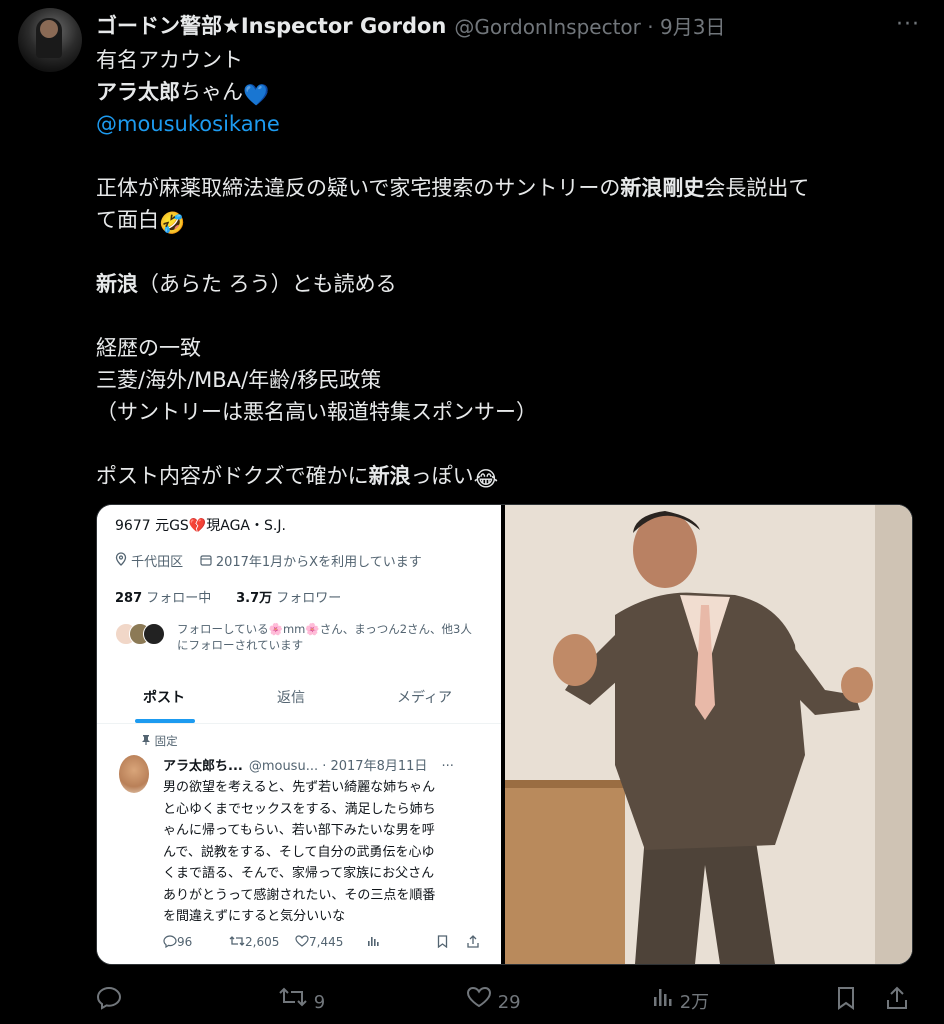 Image resolution: width=944 pixels, height=1024 pixels. Describe the element at coordinates (493, 999) in the screenshot. I see `like-button: 29` at that location.